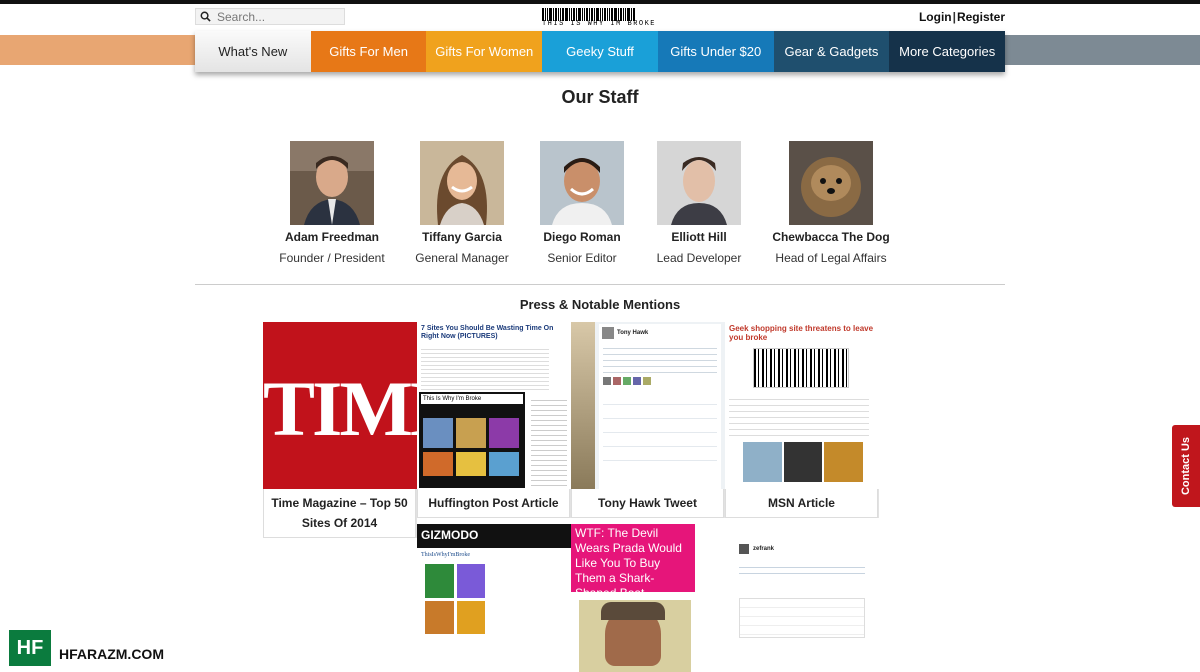  What do you see at coordinates (339, 513) in the screenshot?
I see `press-caption: Time Magazine – Top 50 Sites Of 2014` at bounding box center [339, 513].